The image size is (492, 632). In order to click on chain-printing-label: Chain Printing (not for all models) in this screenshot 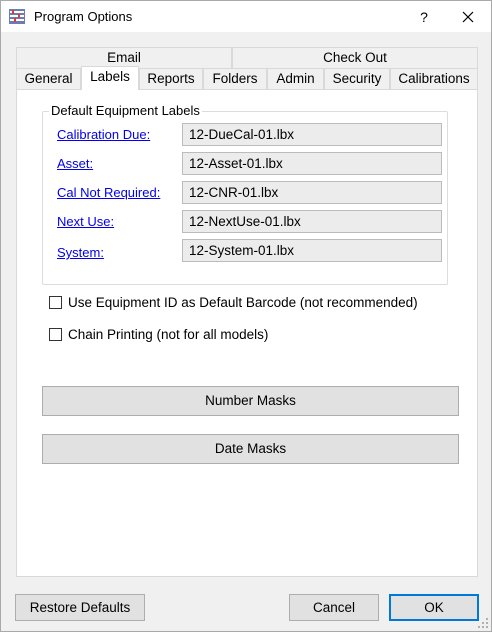, I will do `click(168, 334)`.